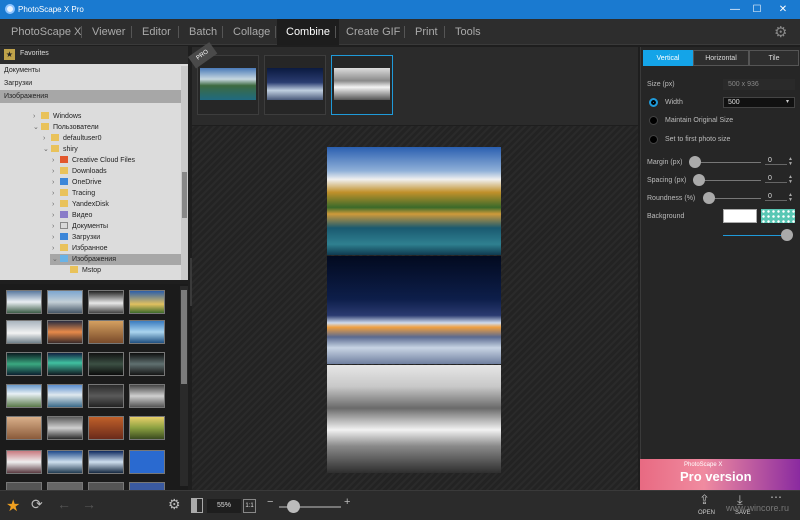  I want to click on tree-node: ⌄ Пользователи, so click(66, 127).